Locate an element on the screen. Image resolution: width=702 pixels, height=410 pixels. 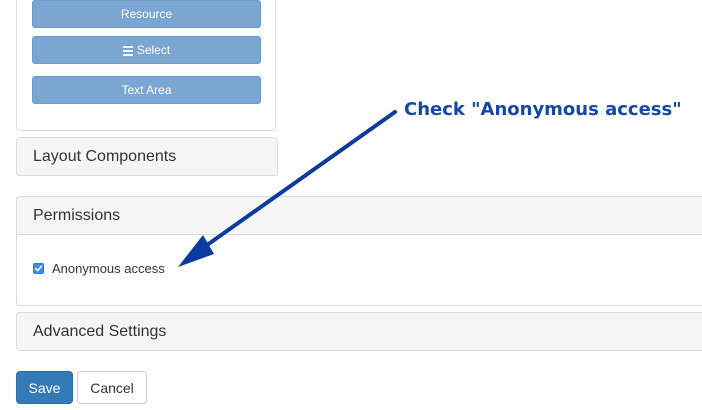
cancel-button: Cancel is located at coordinates (112, 387).